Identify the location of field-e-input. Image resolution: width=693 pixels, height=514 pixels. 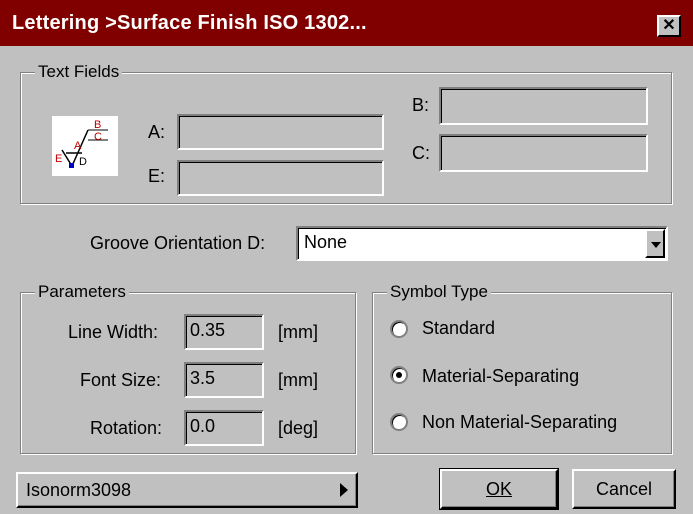
(280, 178).